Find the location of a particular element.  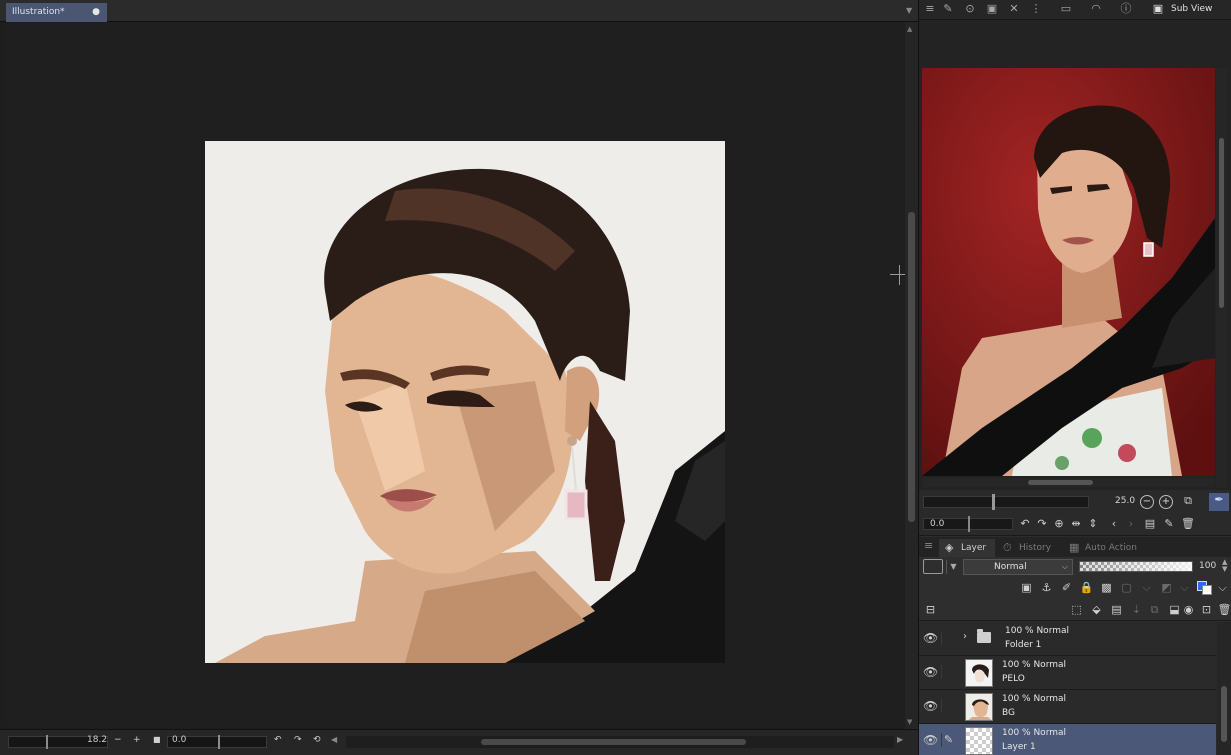

import-folder-icon: ▤ is located at coordinates (1150, 524).